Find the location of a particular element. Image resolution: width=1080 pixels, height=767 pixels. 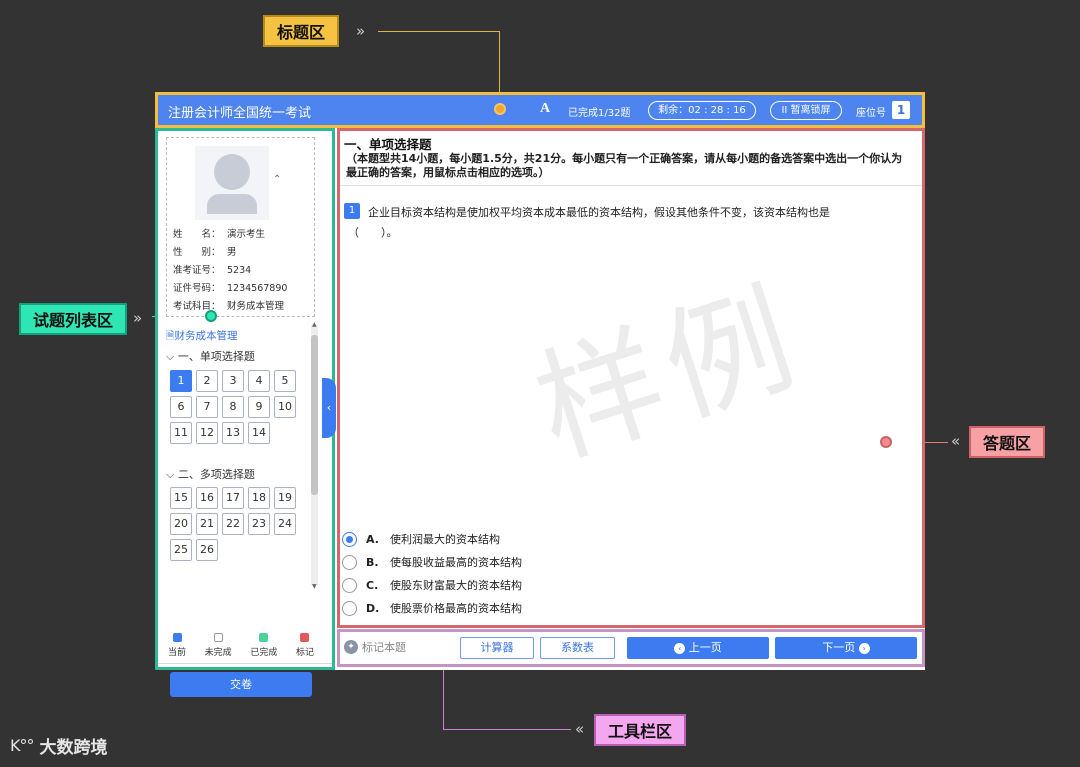

question-nav-button: 10 is located at coordinates (285, 407).